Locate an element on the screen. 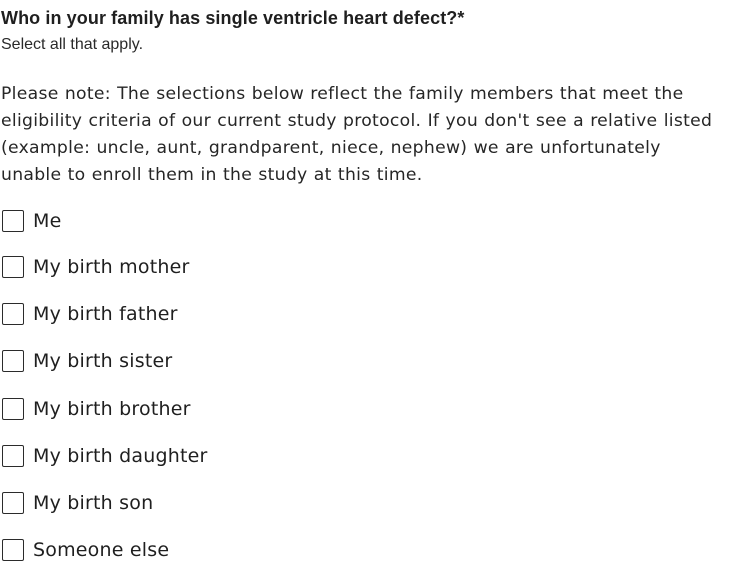 The width and height of the screenshot is (753, 572). option-birth-brother: My birth brother is located at coordinates (377, 408).